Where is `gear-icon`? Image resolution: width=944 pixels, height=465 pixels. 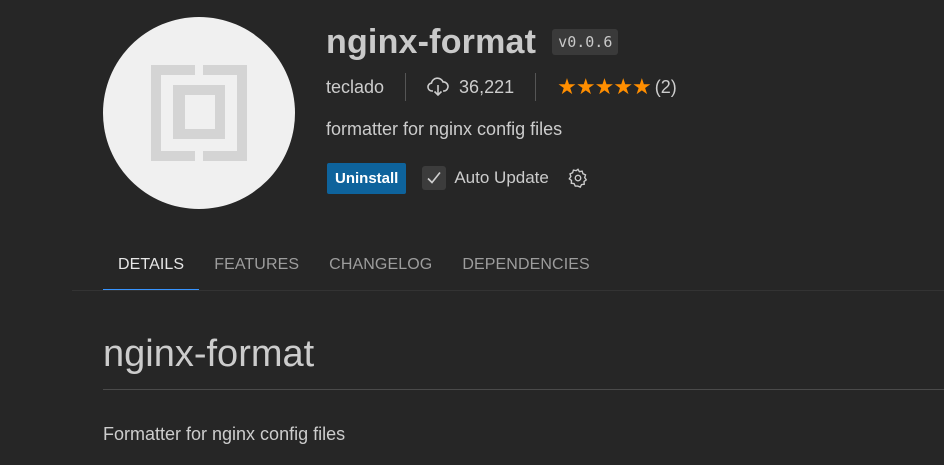 gear-icon is located at coordinates (578, 178).